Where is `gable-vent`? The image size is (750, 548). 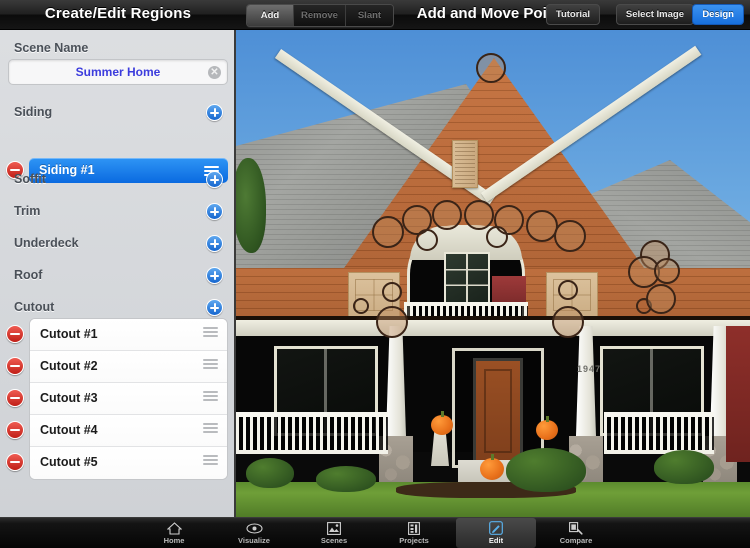 gable-vent is located at coordinates (465, 164).